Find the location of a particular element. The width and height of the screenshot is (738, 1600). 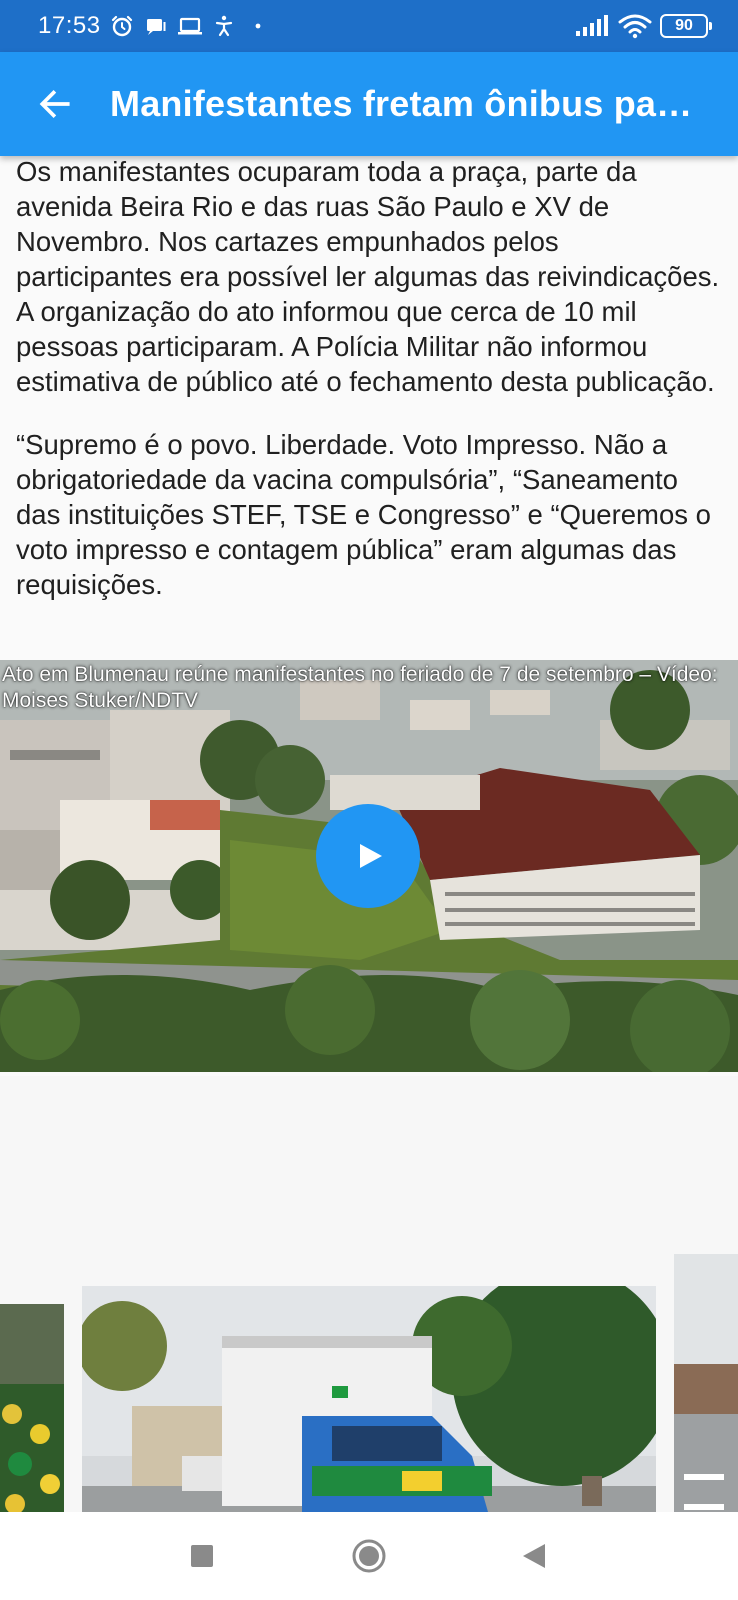

laptop-icon is located at coordinates (190, 26).